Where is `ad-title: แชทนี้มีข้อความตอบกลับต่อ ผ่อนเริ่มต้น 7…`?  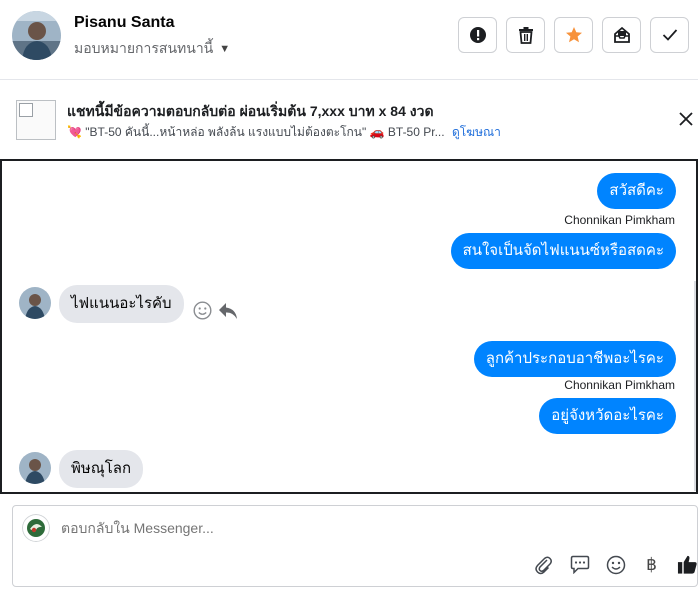
ad-title: แชทนี้มีข้อความตอบกลับต่อ ผ่อนเริ่มต้น 7… is located at coordinates (250, 111).